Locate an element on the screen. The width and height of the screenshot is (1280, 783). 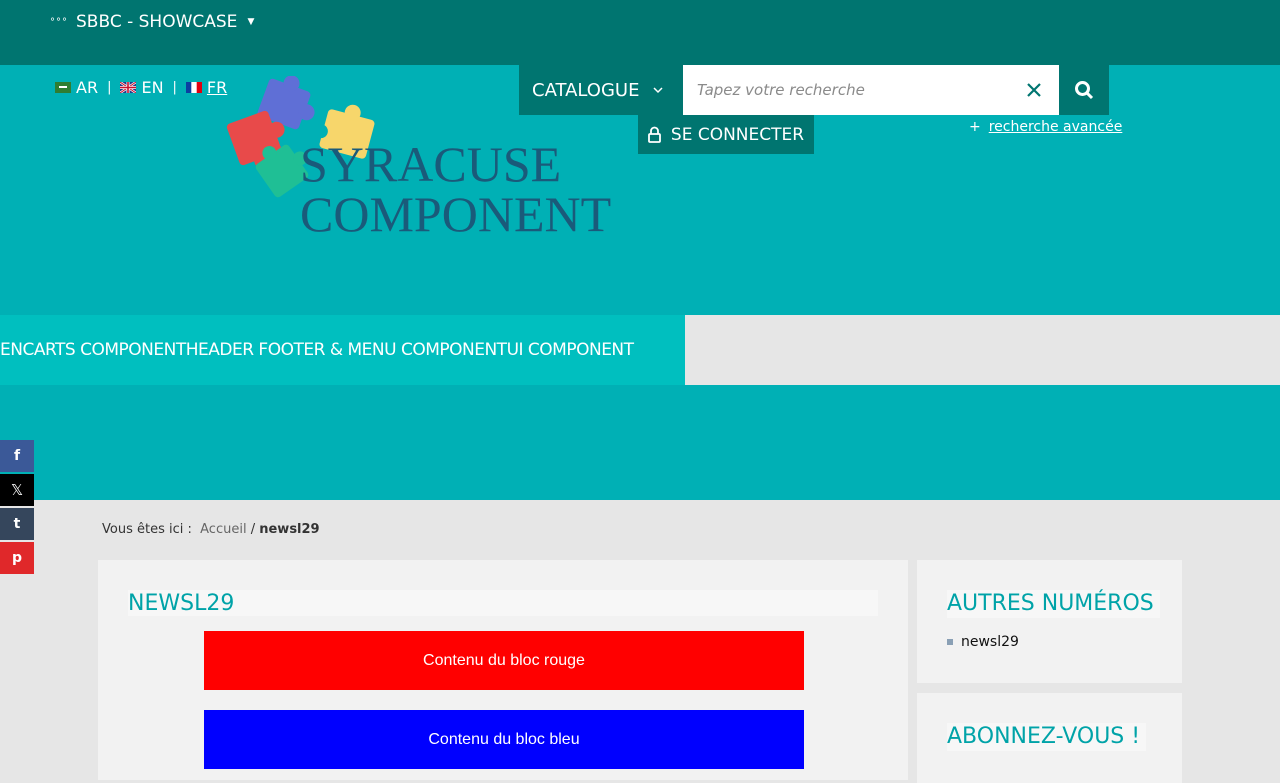
breadcrumb-prefix: Vous êtes ici : is located at coordinates (147, 529).